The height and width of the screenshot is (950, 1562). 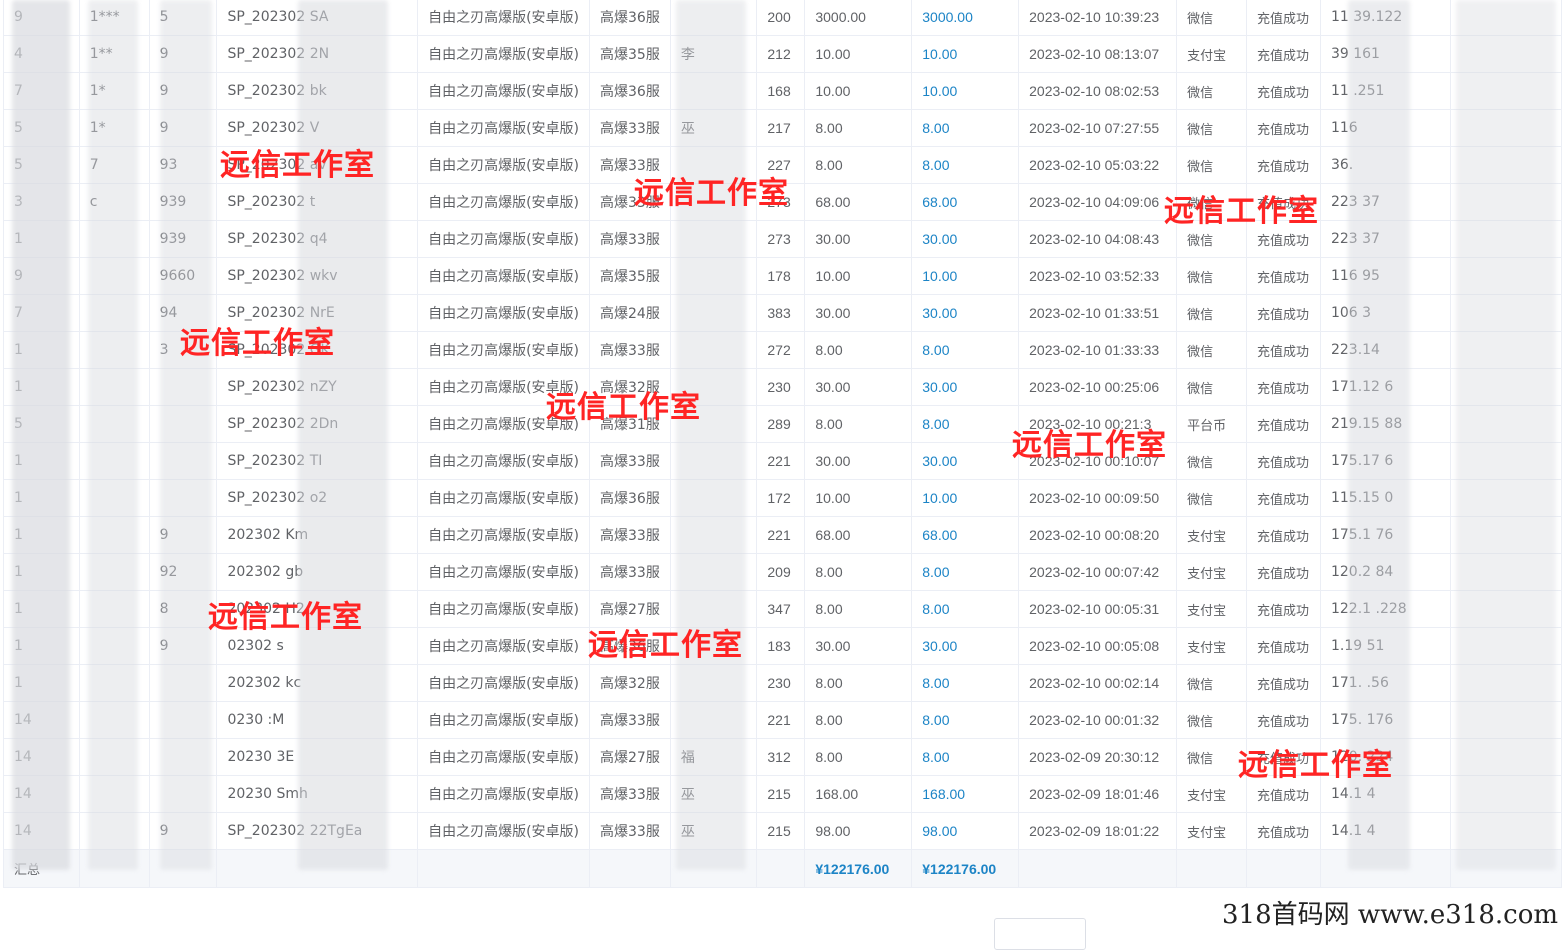 What do you see at coordinates (1098, 239) in the screenshot?
I see `order-time-cell: 2023-02-10 04:08:43` at bounding box center [1098, 239].